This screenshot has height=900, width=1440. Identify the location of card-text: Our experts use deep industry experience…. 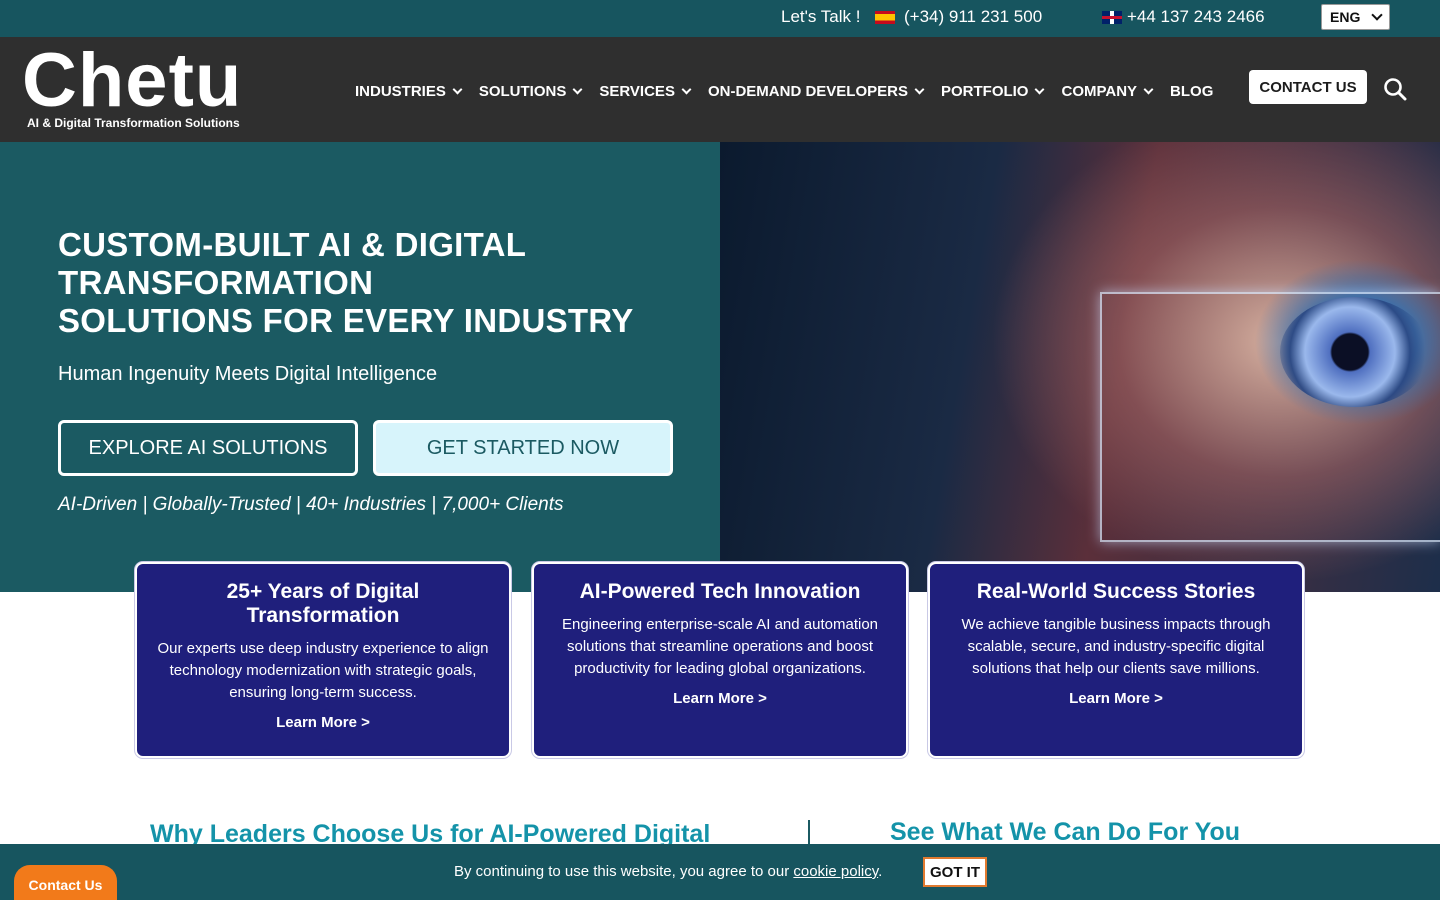
(323, 670).